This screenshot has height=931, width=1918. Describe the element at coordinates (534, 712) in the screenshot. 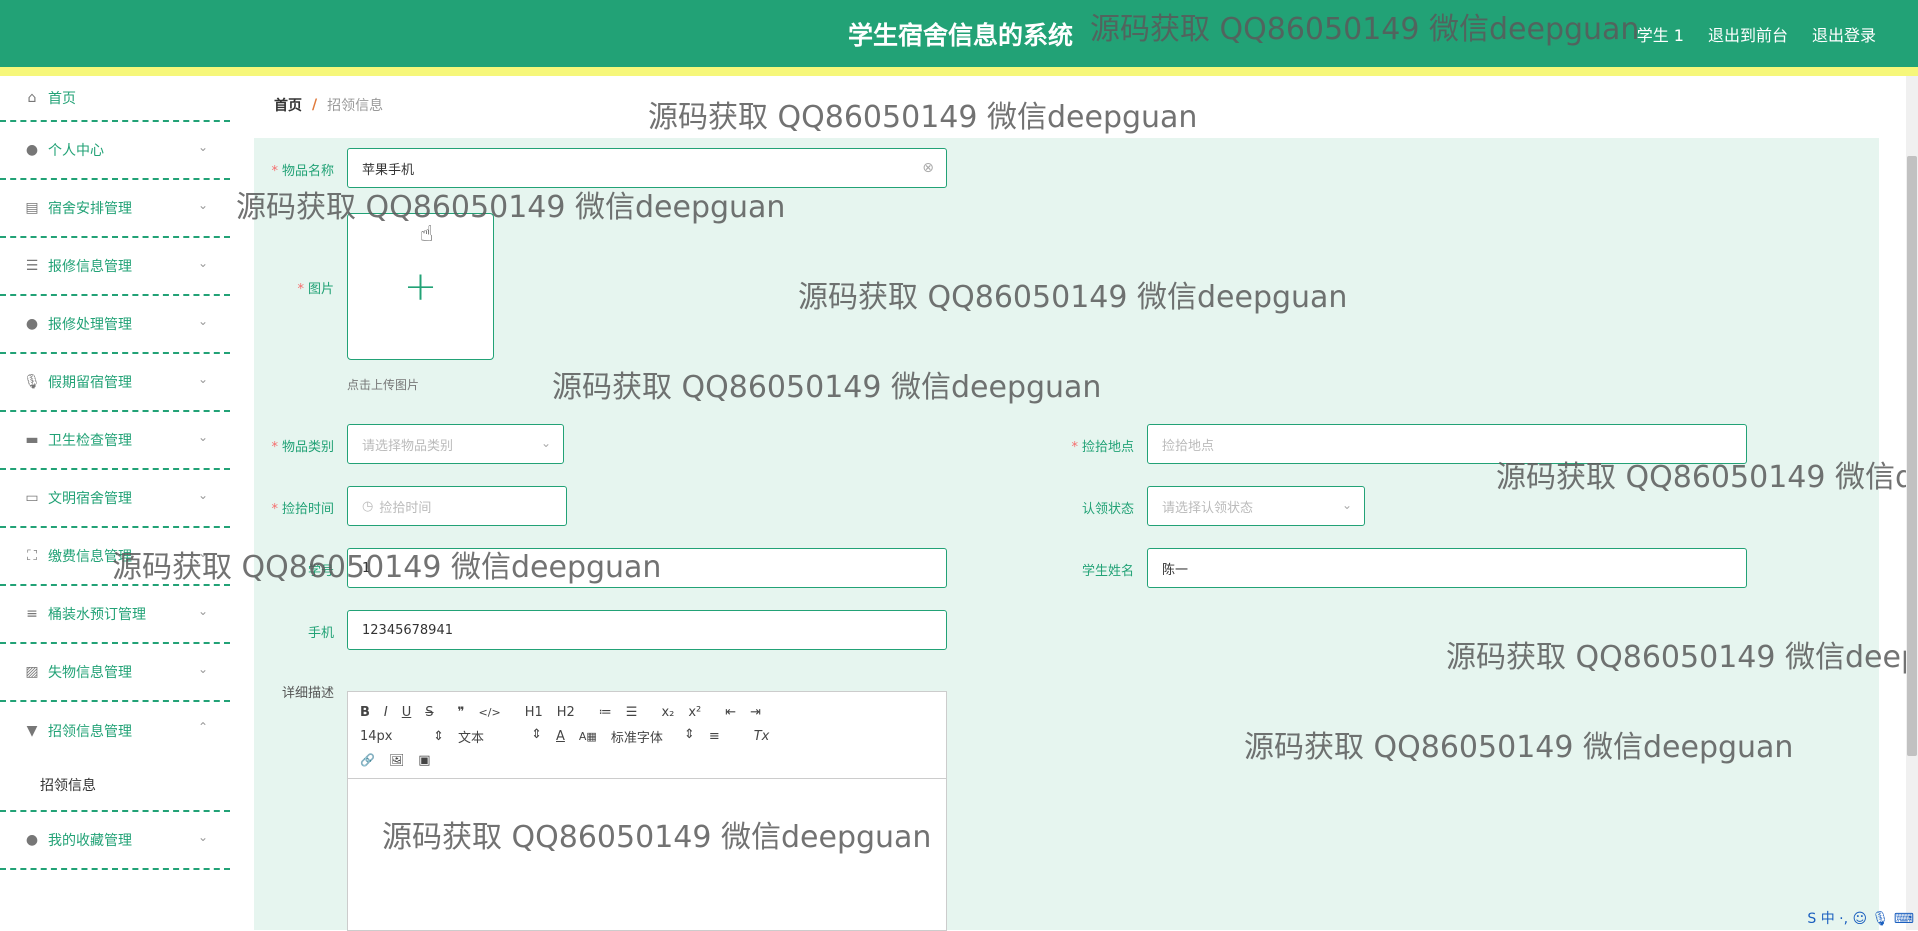

I see `heading1-icon: H1` at that location.